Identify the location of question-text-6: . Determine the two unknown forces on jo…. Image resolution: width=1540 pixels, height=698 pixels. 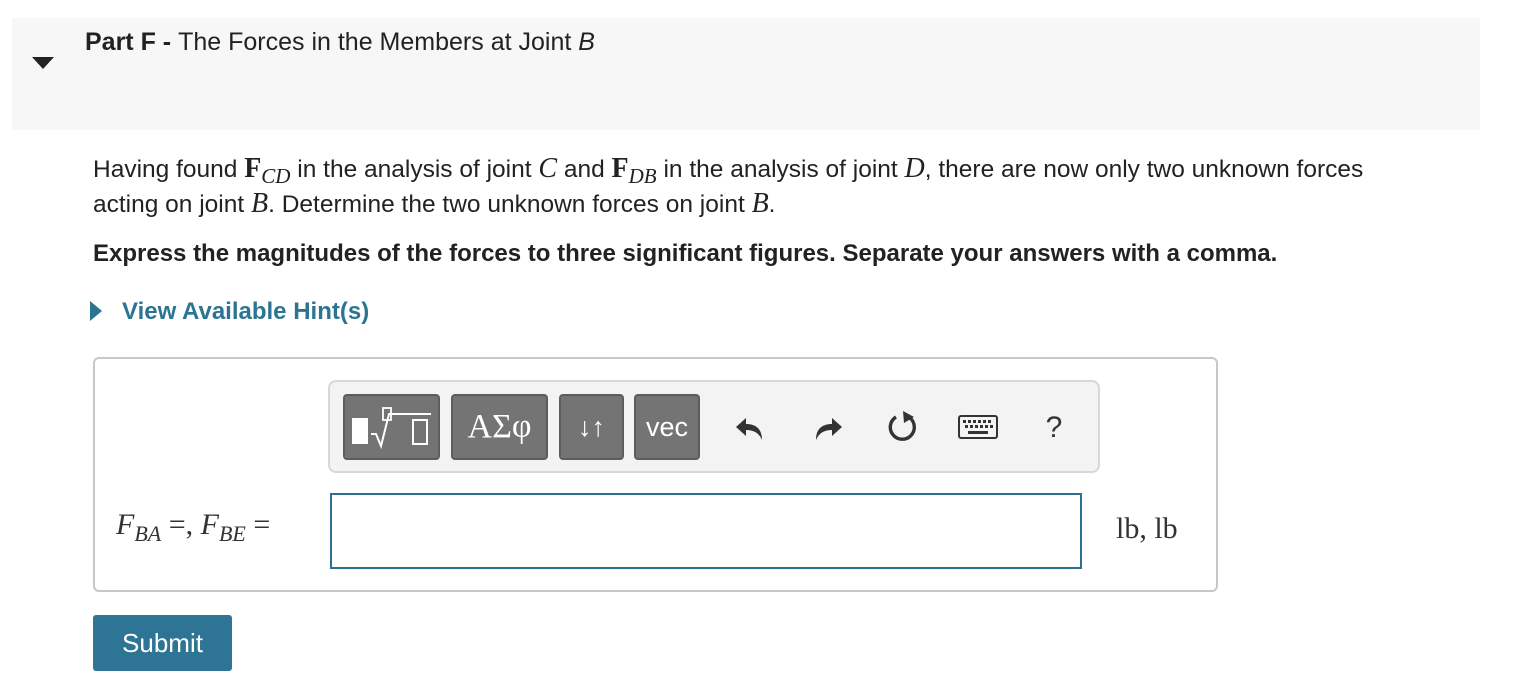
(510, 204).